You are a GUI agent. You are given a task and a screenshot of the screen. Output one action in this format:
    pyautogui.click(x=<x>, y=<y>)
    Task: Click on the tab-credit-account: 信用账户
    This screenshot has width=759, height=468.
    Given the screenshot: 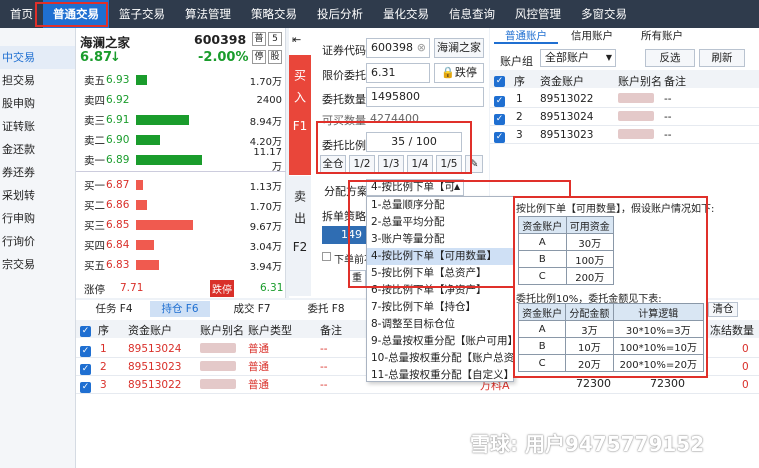 What is the action you would take?
    pyautogui.click(x=592, y=36)
    